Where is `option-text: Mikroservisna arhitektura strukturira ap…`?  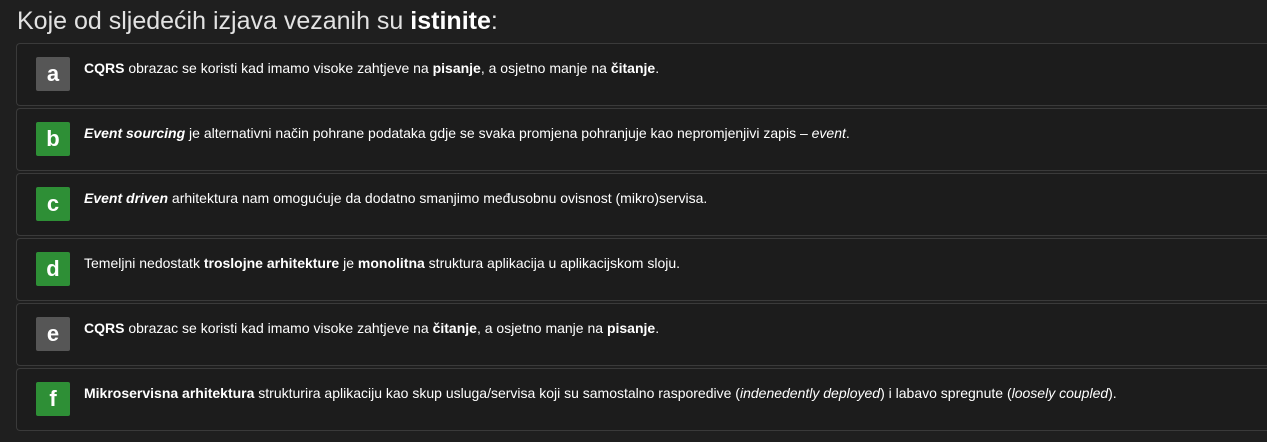 option-text: Mikroservisna arhitektura strukturira ap… is located at coordinates (600, 393).